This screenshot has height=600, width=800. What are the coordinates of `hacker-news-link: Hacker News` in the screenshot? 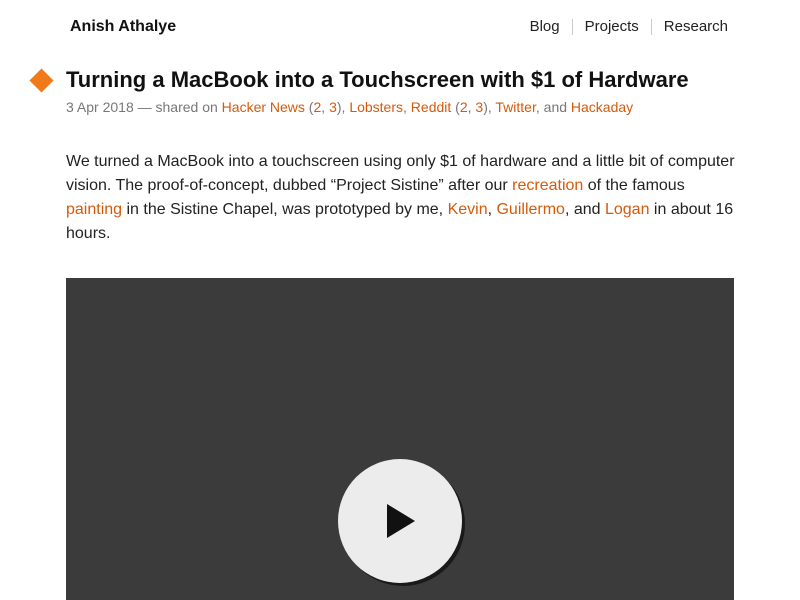 It's located at (263, 107).